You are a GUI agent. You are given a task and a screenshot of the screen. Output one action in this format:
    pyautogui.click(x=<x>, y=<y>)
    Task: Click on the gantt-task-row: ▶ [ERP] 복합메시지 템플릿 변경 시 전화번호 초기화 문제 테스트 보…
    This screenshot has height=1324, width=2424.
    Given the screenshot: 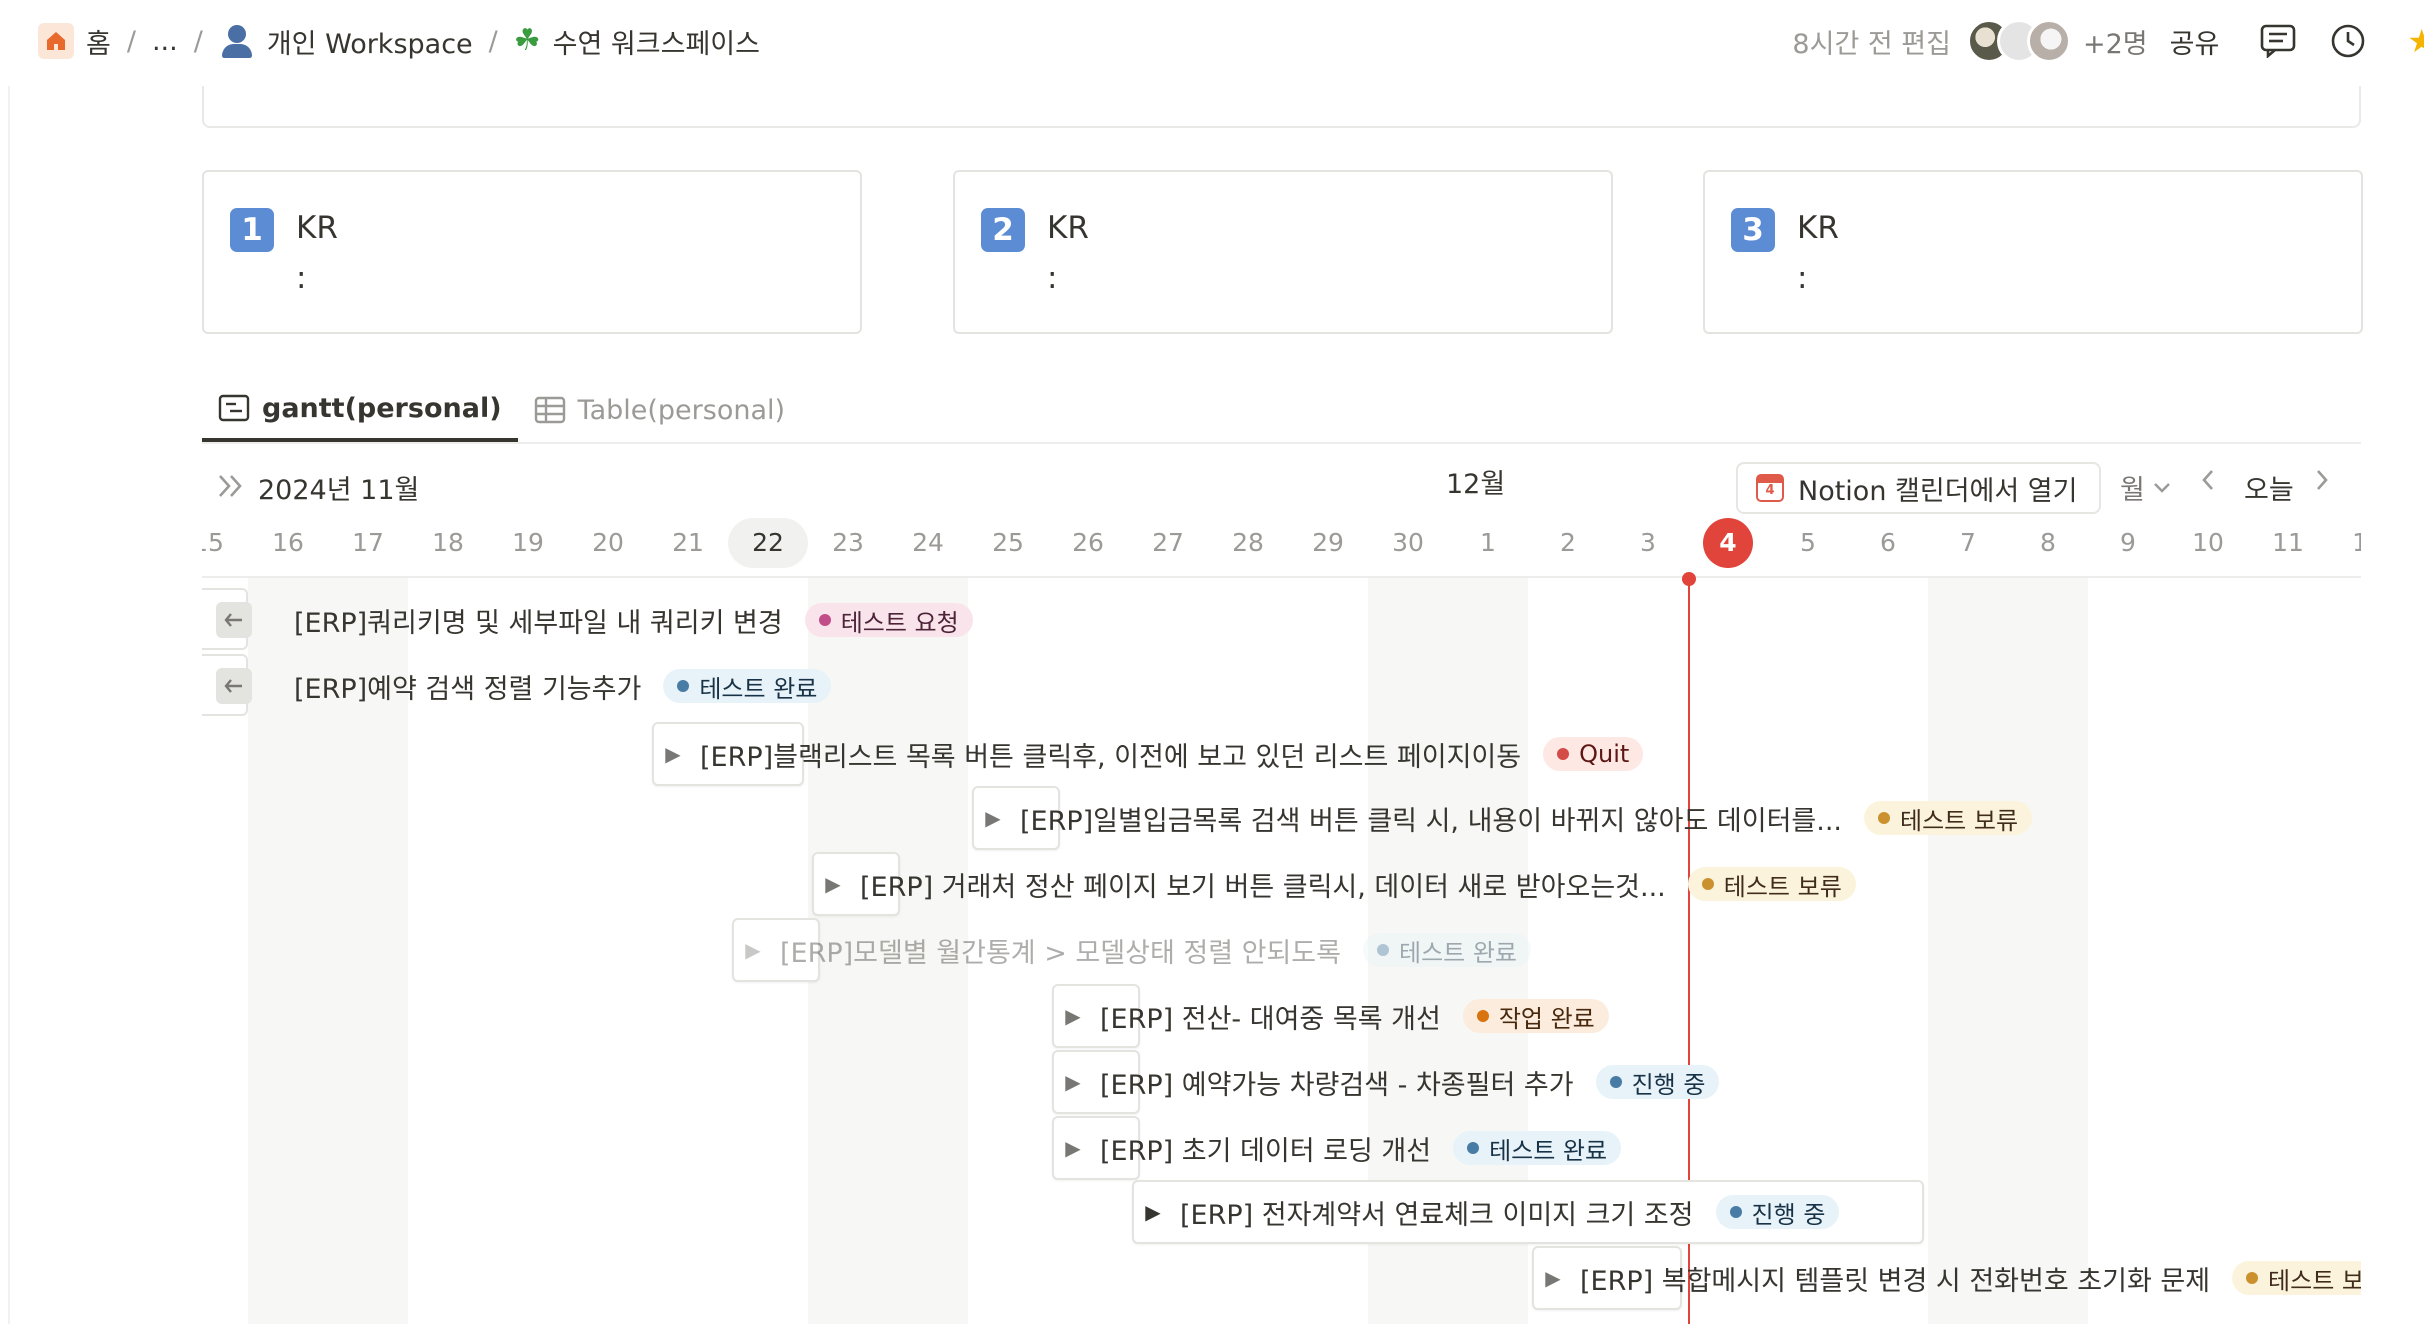 What is the action you would take?
    pyautogui.click(x=1951, y=1278)
    